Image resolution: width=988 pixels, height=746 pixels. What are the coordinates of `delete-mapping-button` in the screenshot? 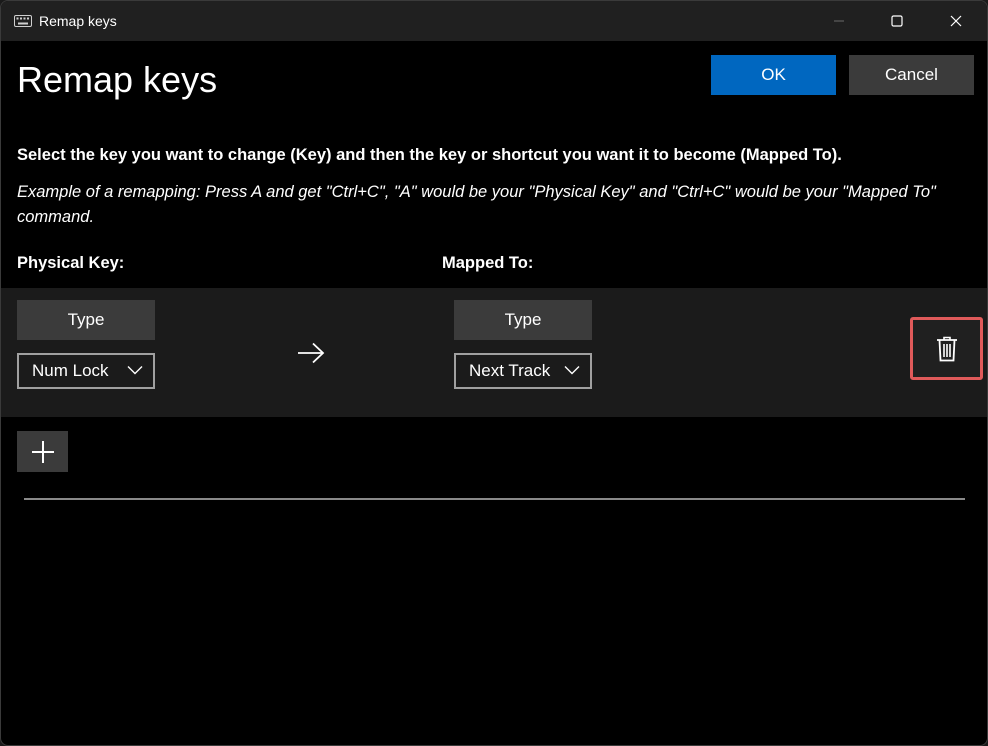 It's located at (946, 348).